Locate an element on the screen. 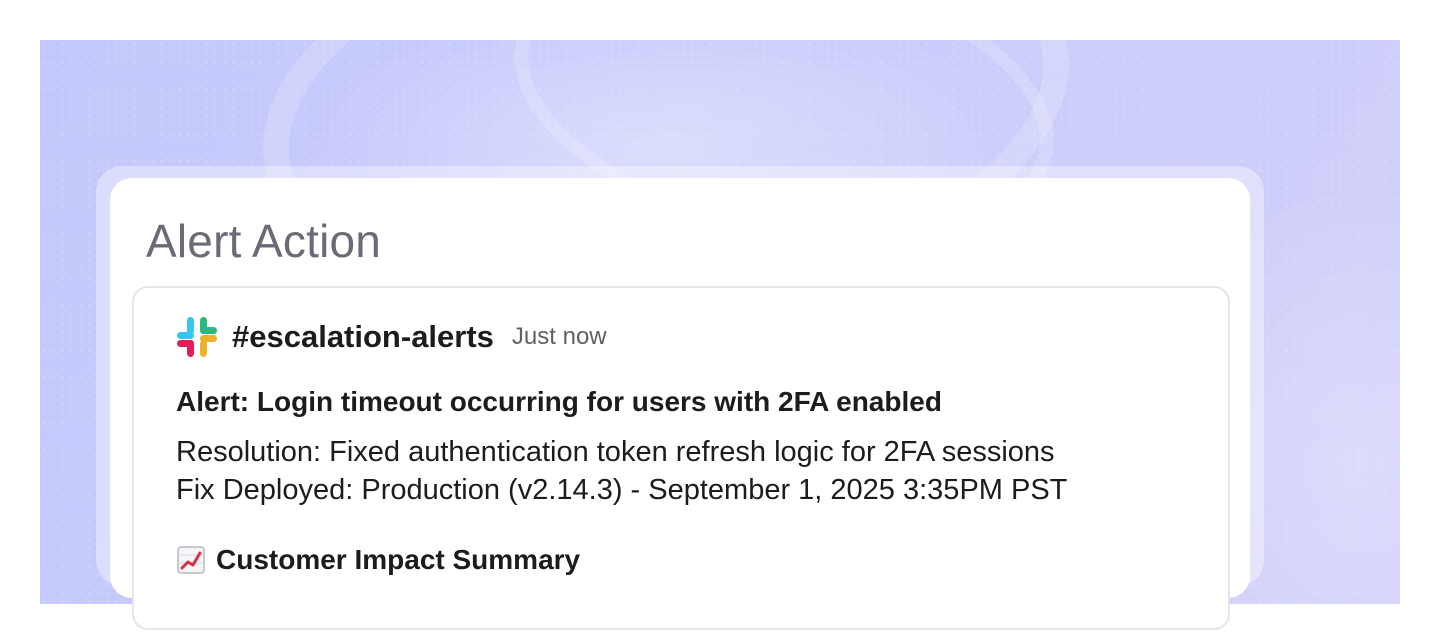  channel-name: #escalation-alerts is located at coordinates (363, 337).